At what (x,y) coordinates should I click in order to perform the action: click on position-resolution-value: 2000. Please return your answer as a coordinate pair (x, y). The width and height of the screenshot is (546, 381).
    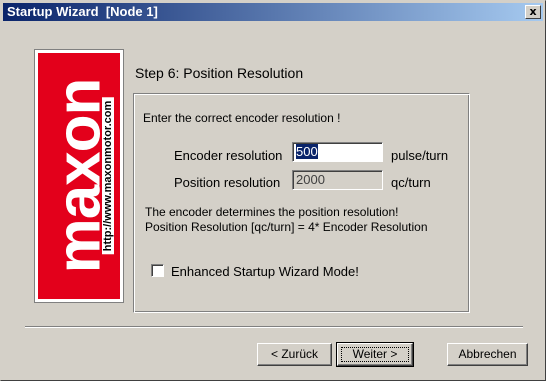
    Looking at the image, I should click on (310, 179).